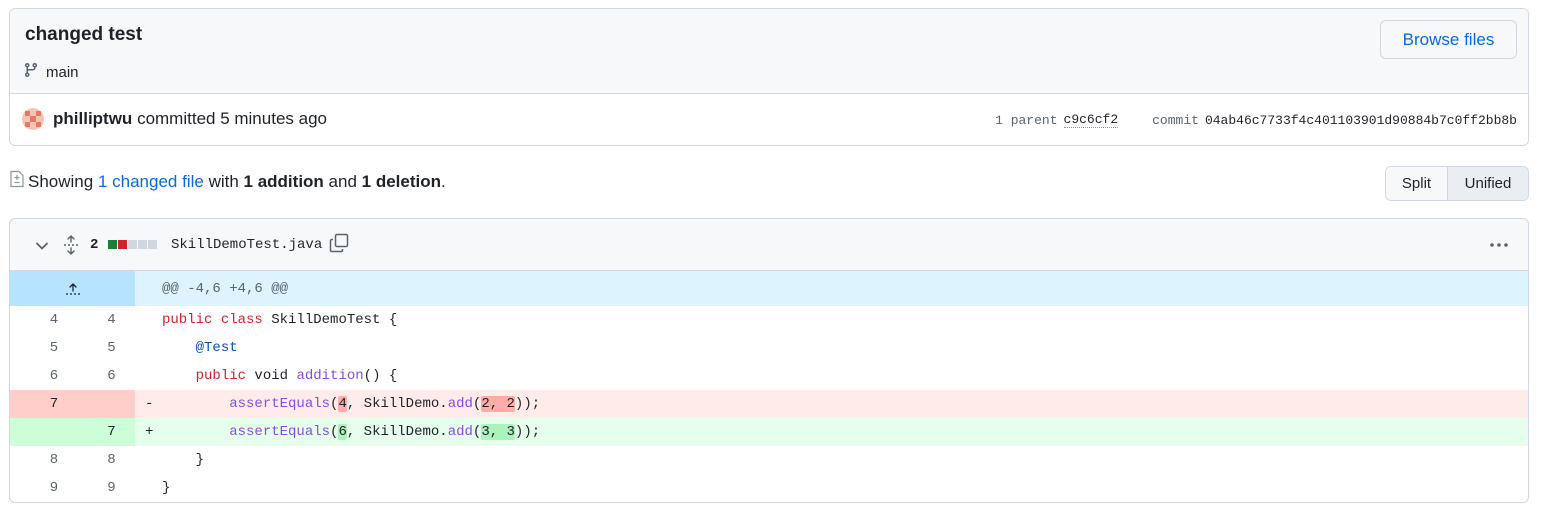 The image size is (1542, 512). I want to click on author-link: philliptwu, so click(92, 118).